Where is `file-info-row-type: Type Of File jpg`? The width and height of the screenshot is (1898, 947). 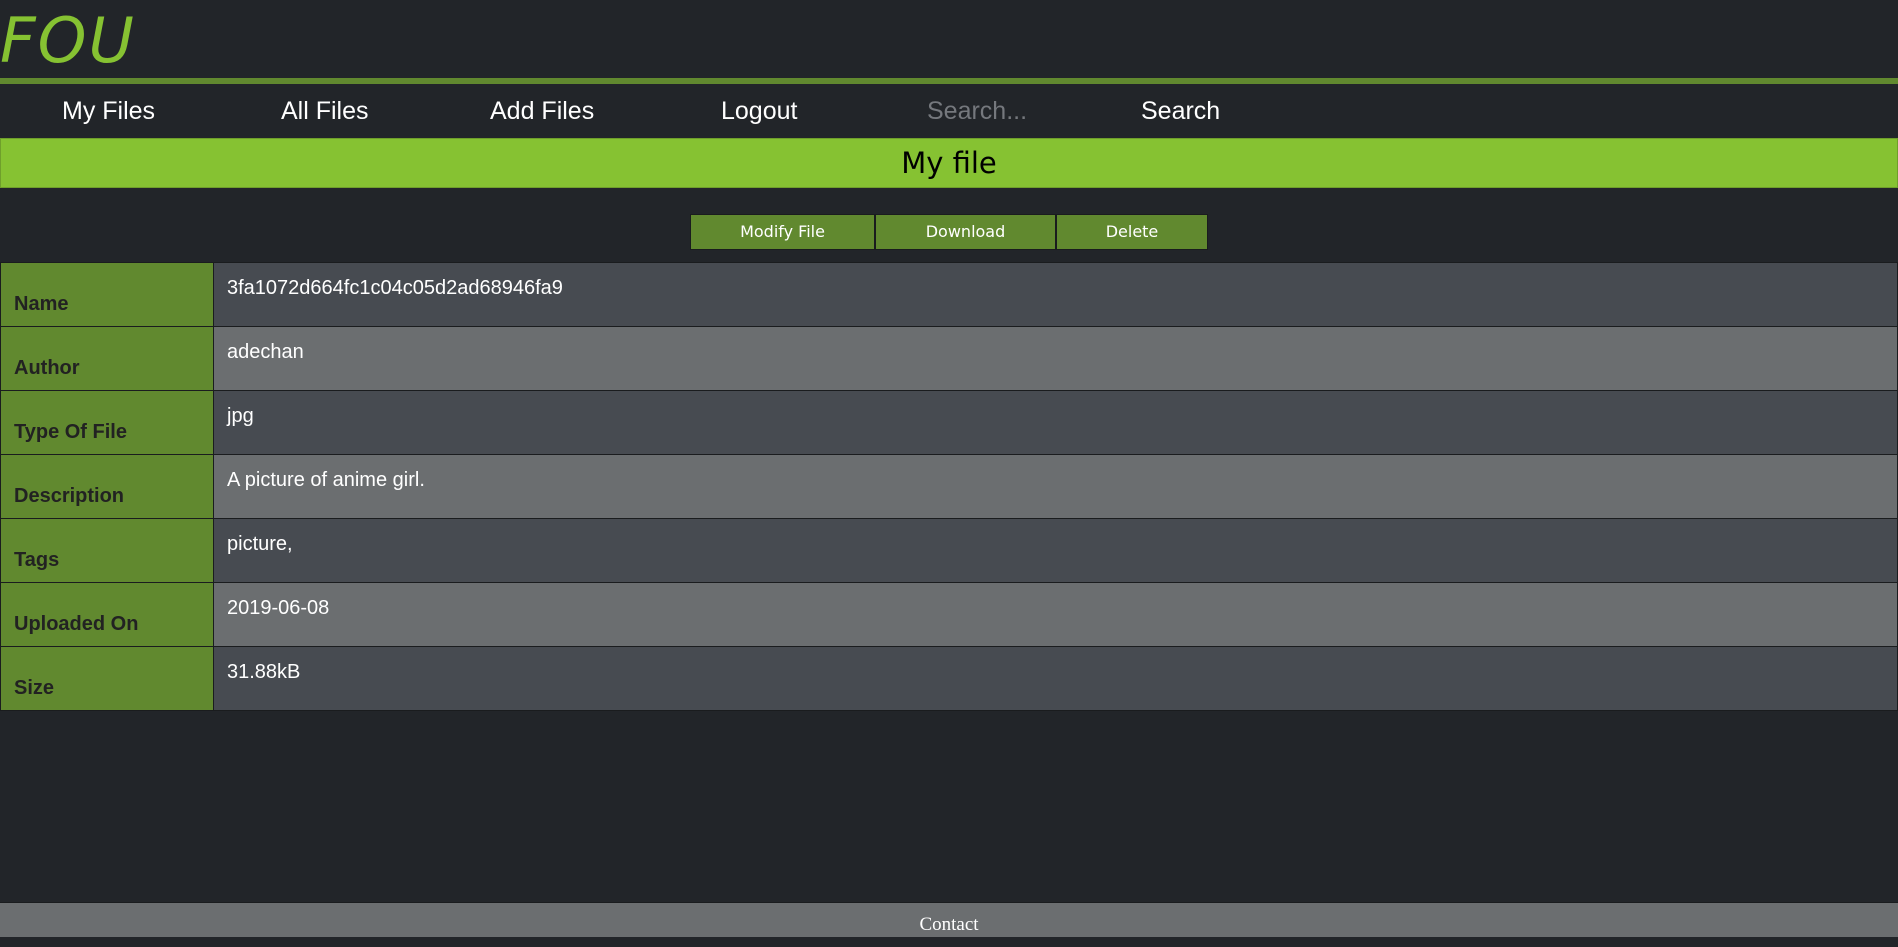
file-info-row-type: Type Of File jpg is located at coordinates (949, 422).